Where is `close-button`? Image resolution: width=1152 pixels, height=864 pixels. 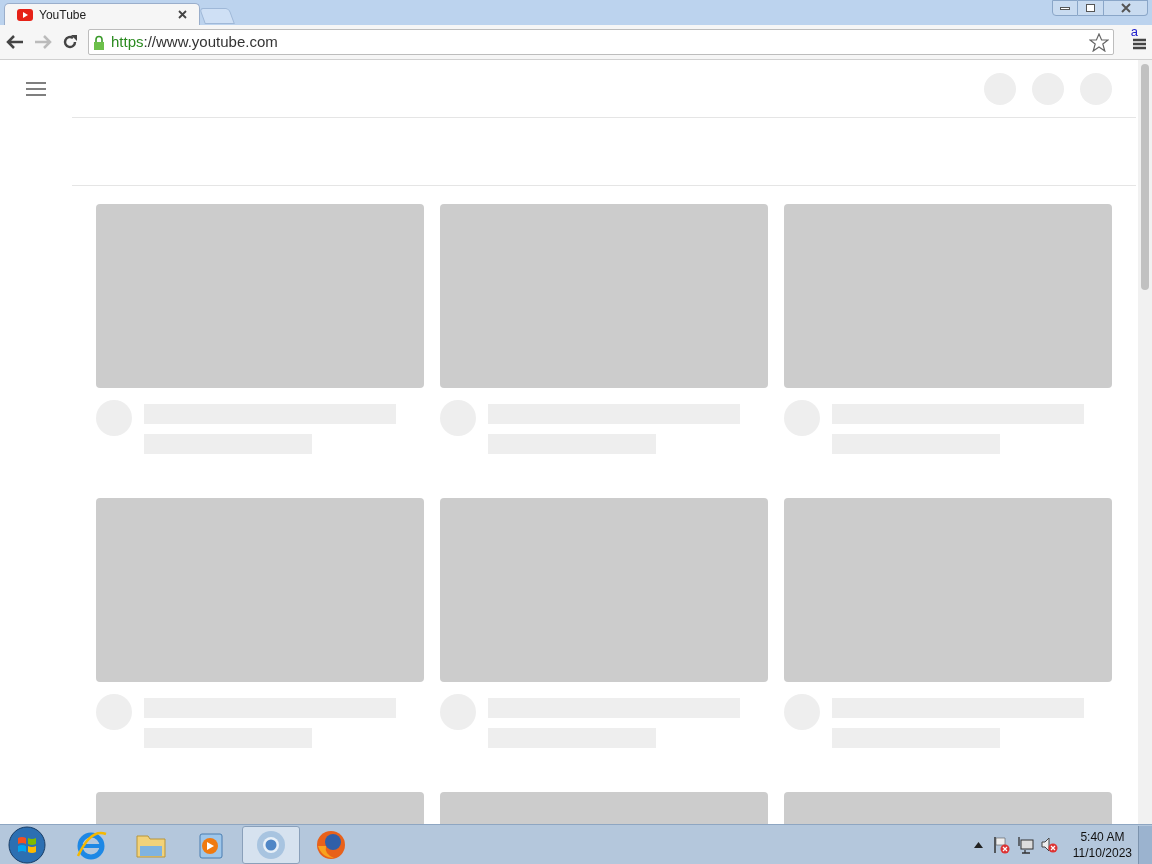
close-button is located at coordinates (1126, 8).